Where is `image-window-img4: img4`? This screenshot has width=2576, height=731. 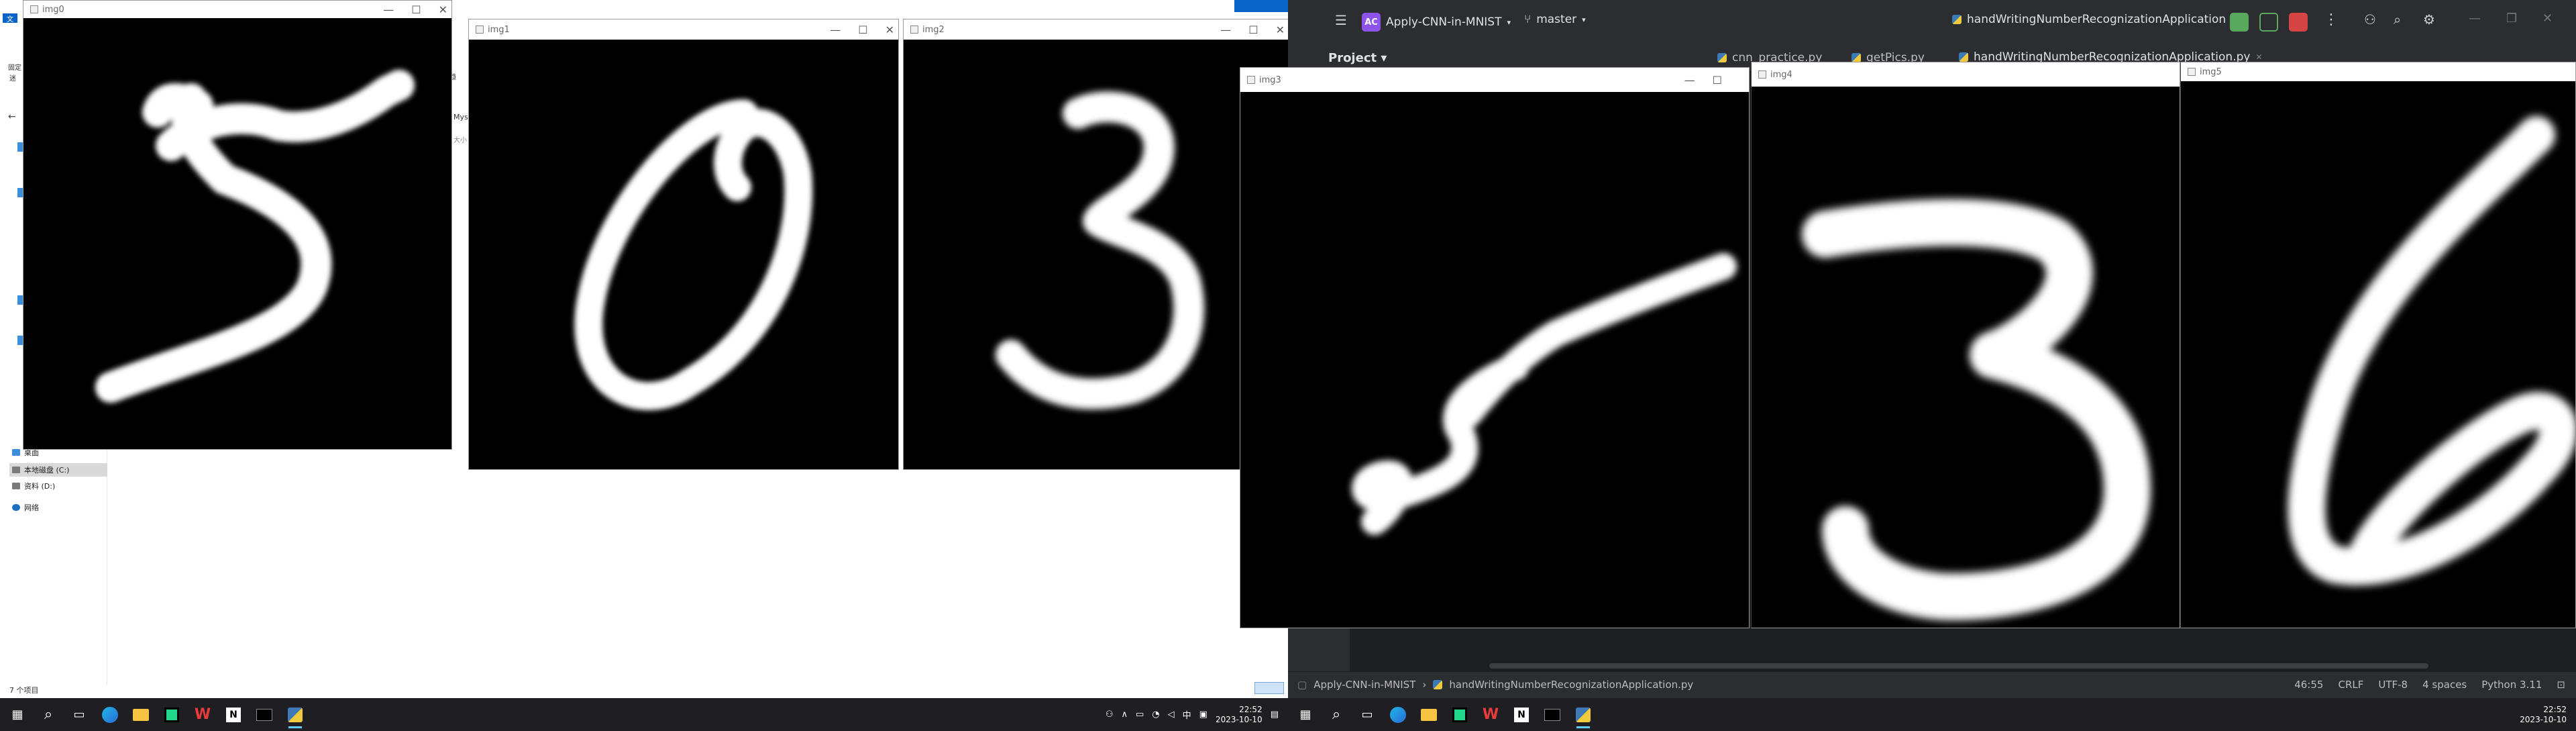
image-window-img4: img4 is located at coordinates (1965, 345).